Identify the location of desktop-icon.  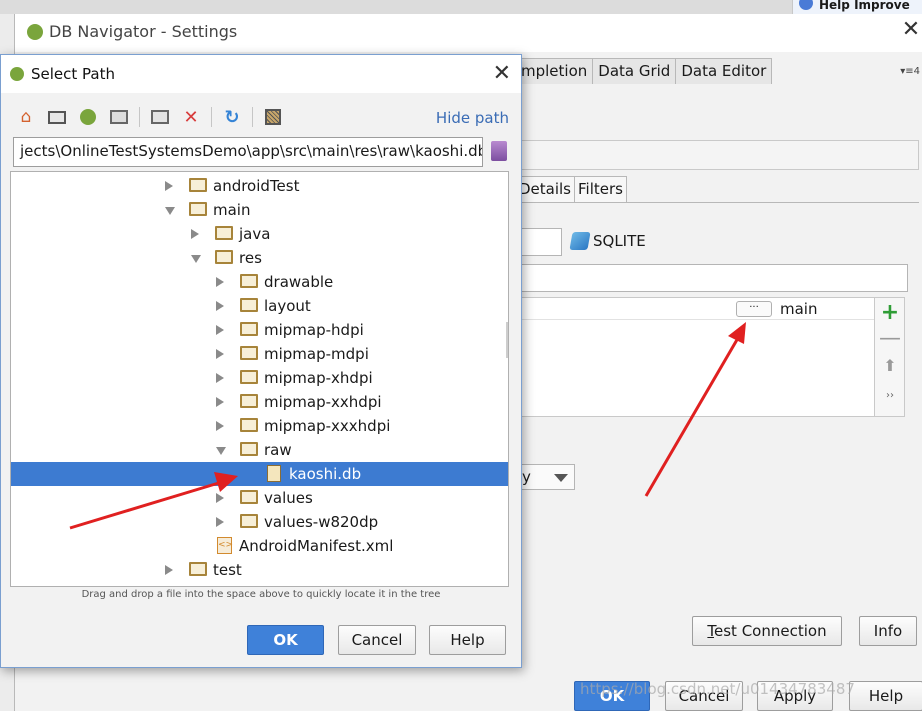
(57, 117).